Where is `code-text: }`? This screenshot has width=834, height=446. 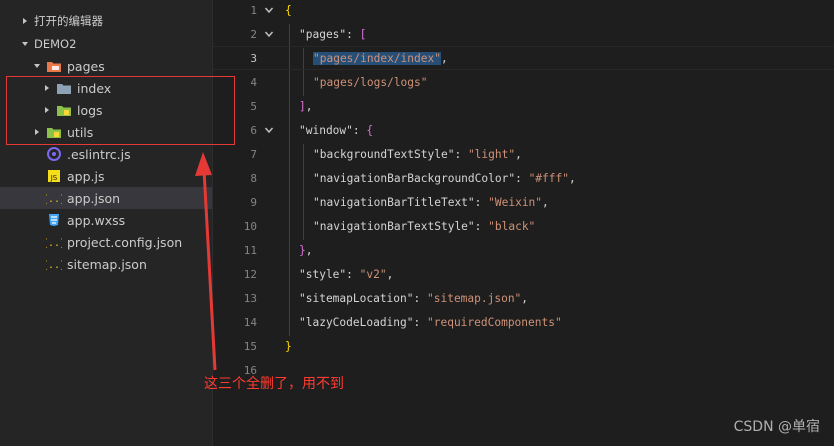
code-text: } is located at coordinates (288, 346).